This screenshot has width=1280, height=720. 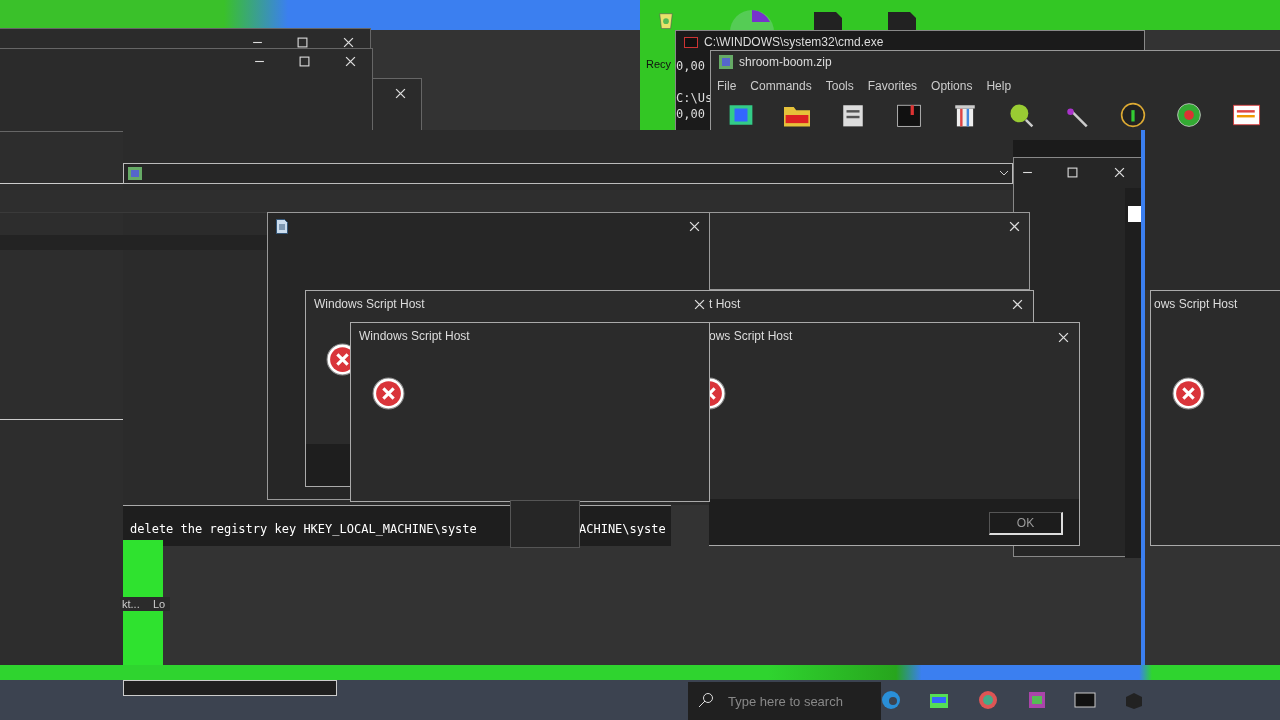 I want to click on console-text: C:\Us, so click(x=694, y=98).